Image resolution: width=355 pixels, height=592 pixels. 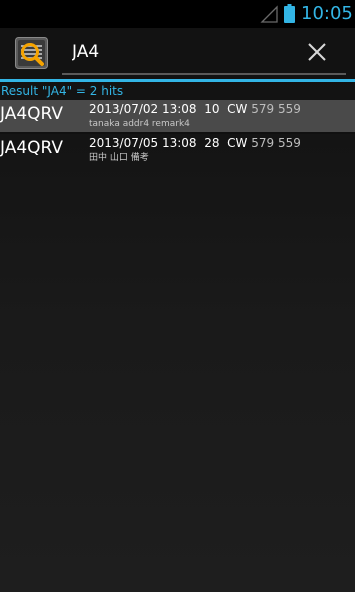 What do you see at coordinates (139, 124) in the screenshot?
I see `remark: tanaka addr4 remark4` at bounding box center [139, 124].